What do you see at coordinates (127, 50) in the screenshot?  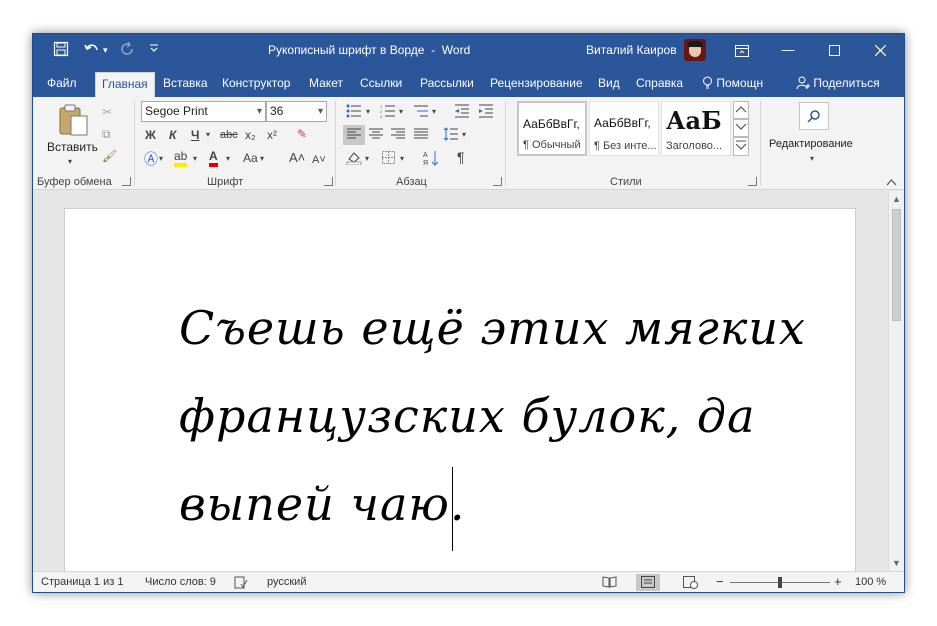 I see `redo-icon` at bounding box center [127, 50].